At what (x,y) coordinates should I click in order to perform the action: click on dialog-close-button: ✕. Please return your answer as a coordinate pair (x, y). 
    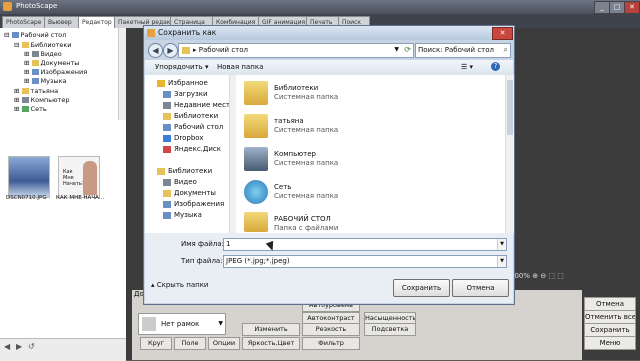
    Looking at the image, I should click on (502, 33).